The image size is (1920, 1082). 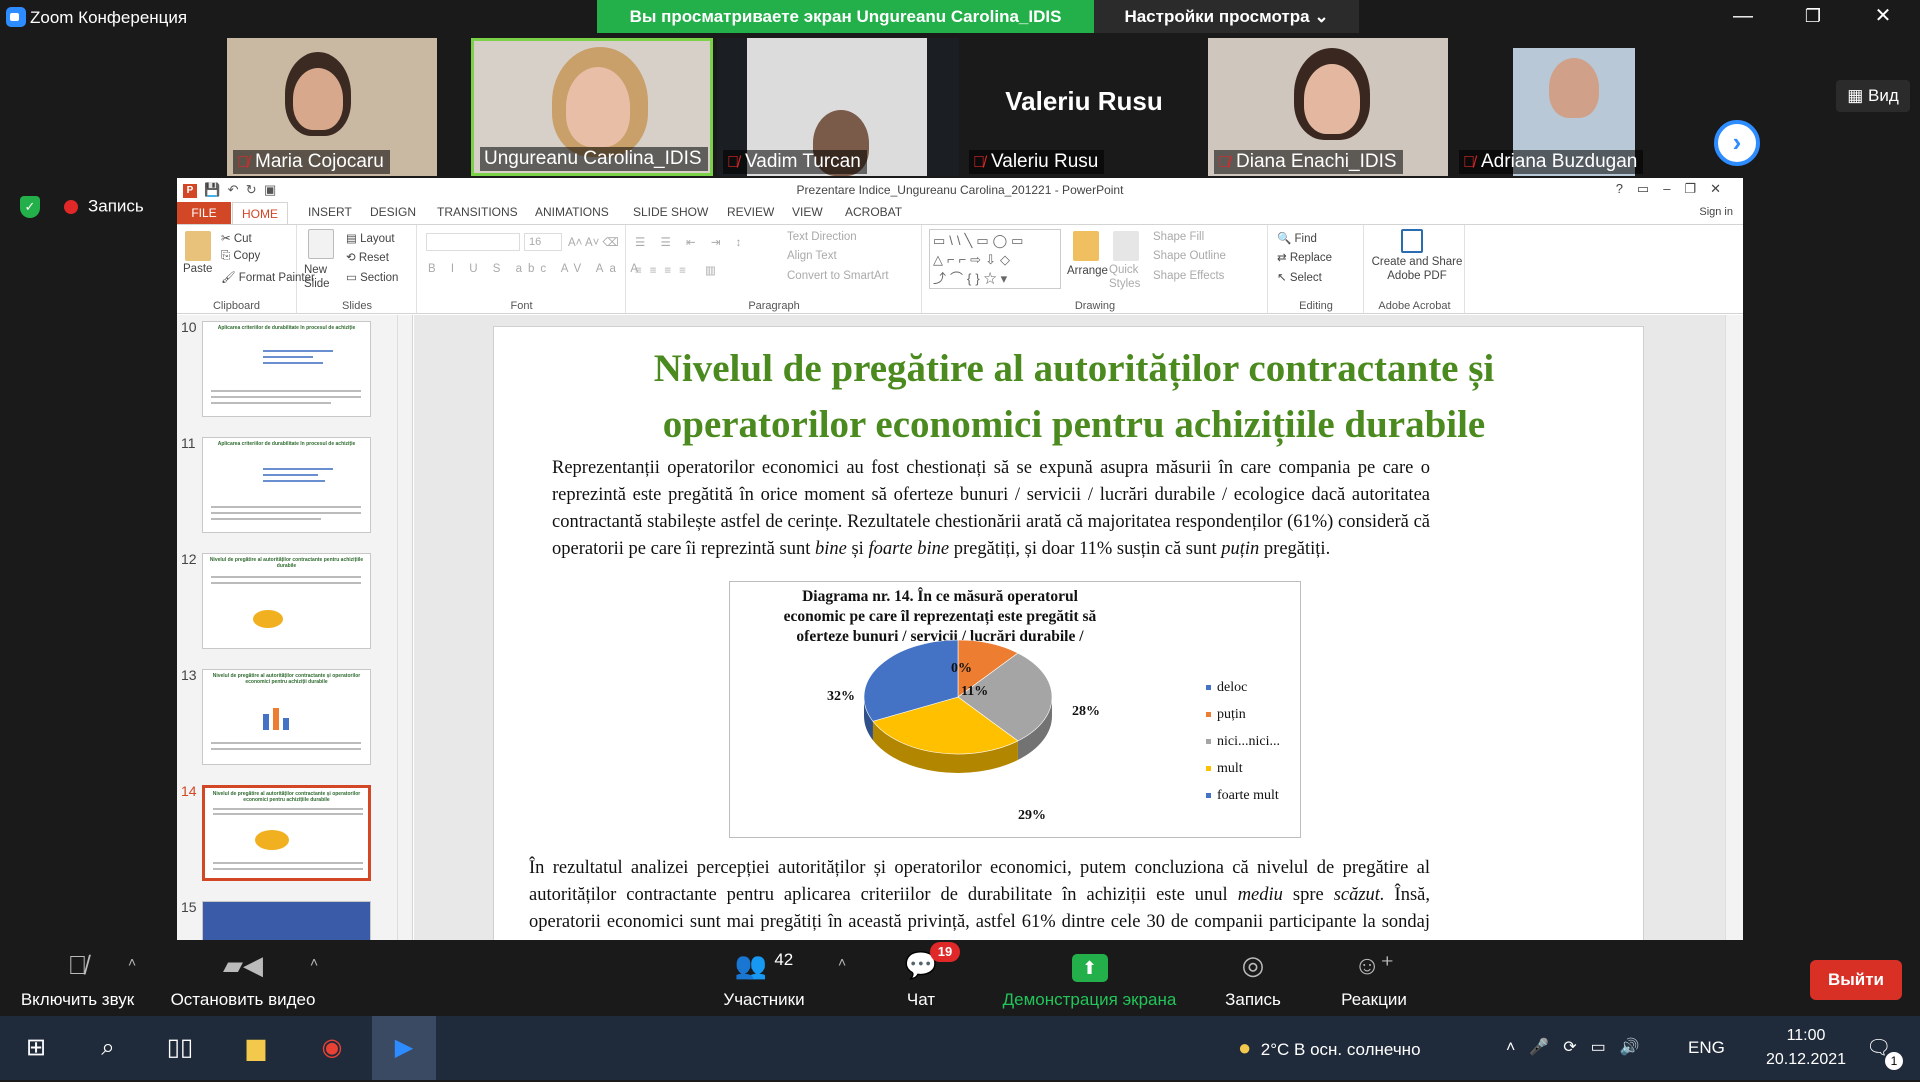 I want to click on chrome-icon: ◉, so click(x=332, y=1048).